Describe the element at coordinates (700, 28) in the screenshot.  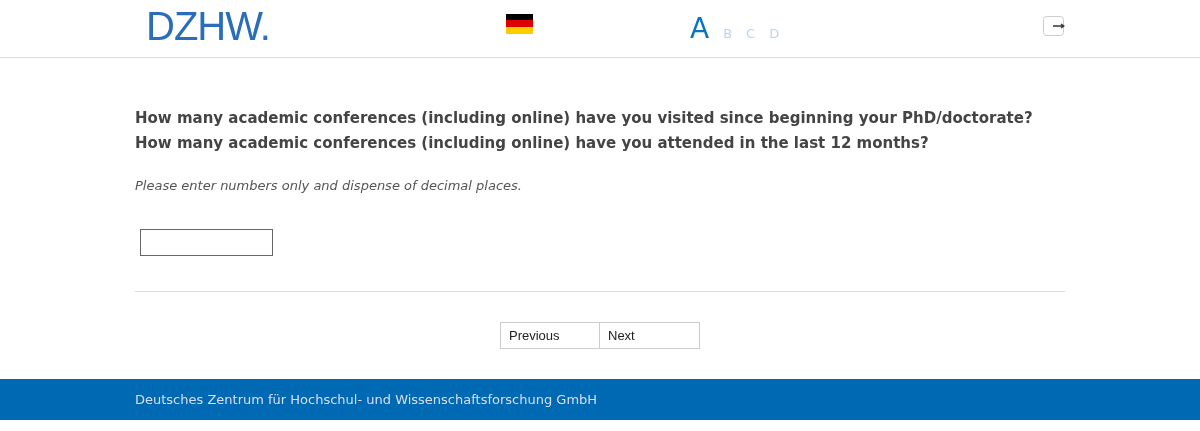
I see `font-size-option: A` at that location.